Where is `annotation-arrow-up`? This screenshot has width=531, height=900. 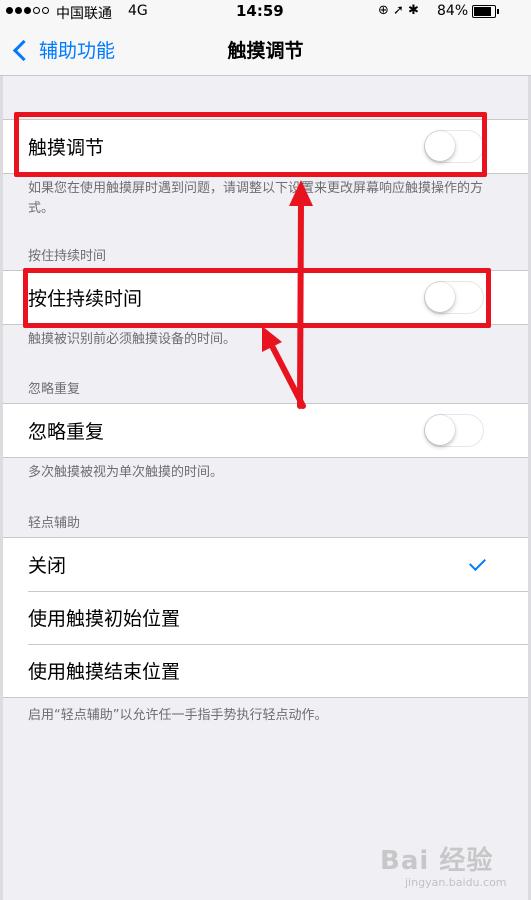 annotation-arrow-up is located at coordinates (300, 303).